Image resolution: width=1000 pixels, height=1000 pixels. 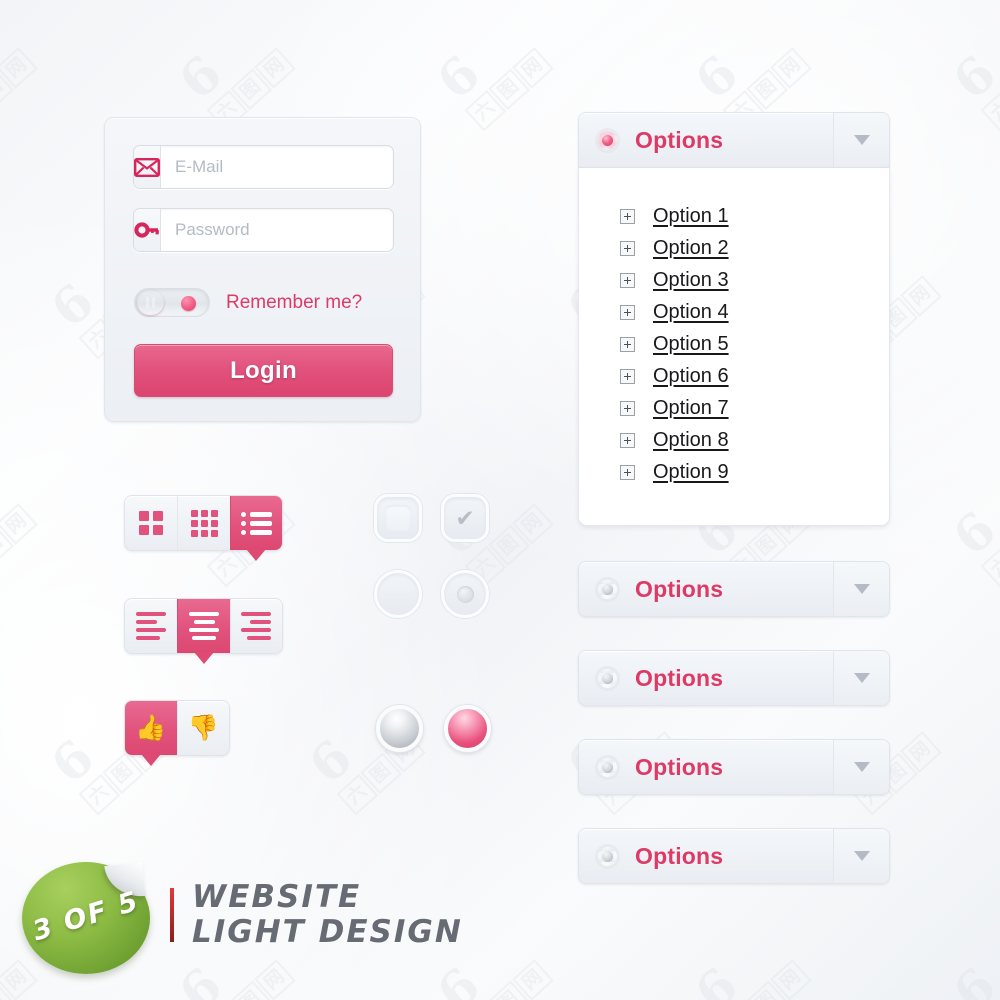 What do you see at coordinates (398, 594) in the screenshot?
I see `radio-unselected` at bounding box center [398, 594].